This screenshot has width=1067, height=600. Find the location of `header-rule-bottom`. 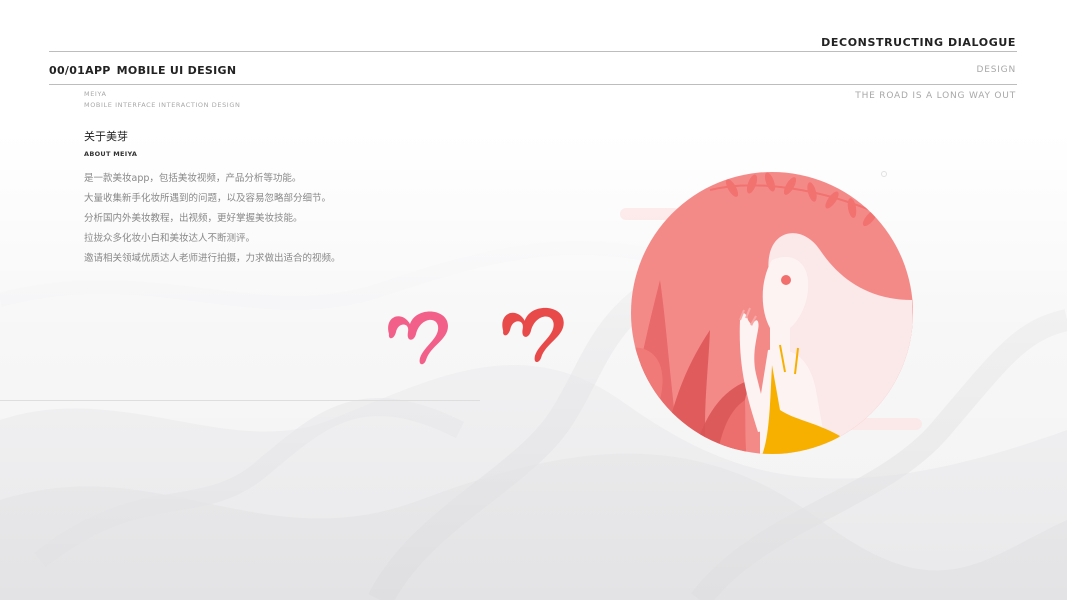

header-rule-bottom is located at coordinates (533, 84).